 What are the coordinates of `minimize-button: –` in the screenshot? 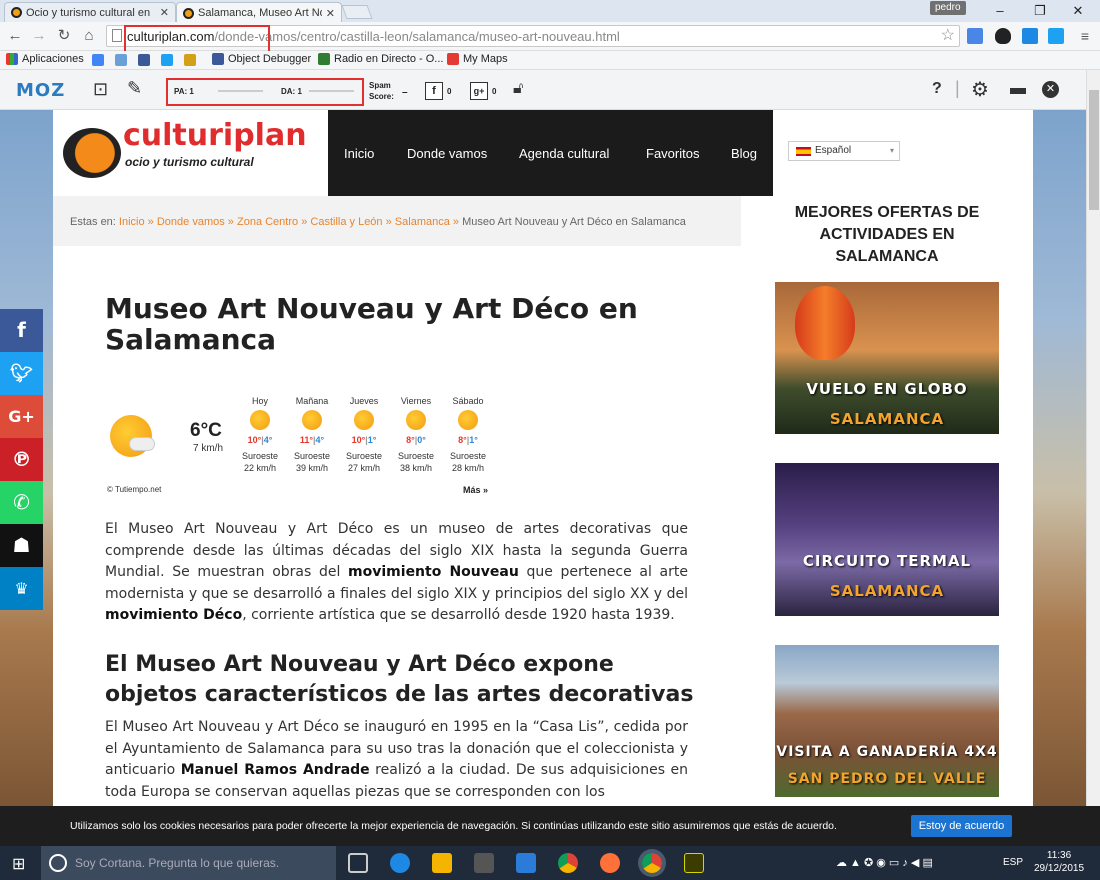 It's located at (1000, 11).